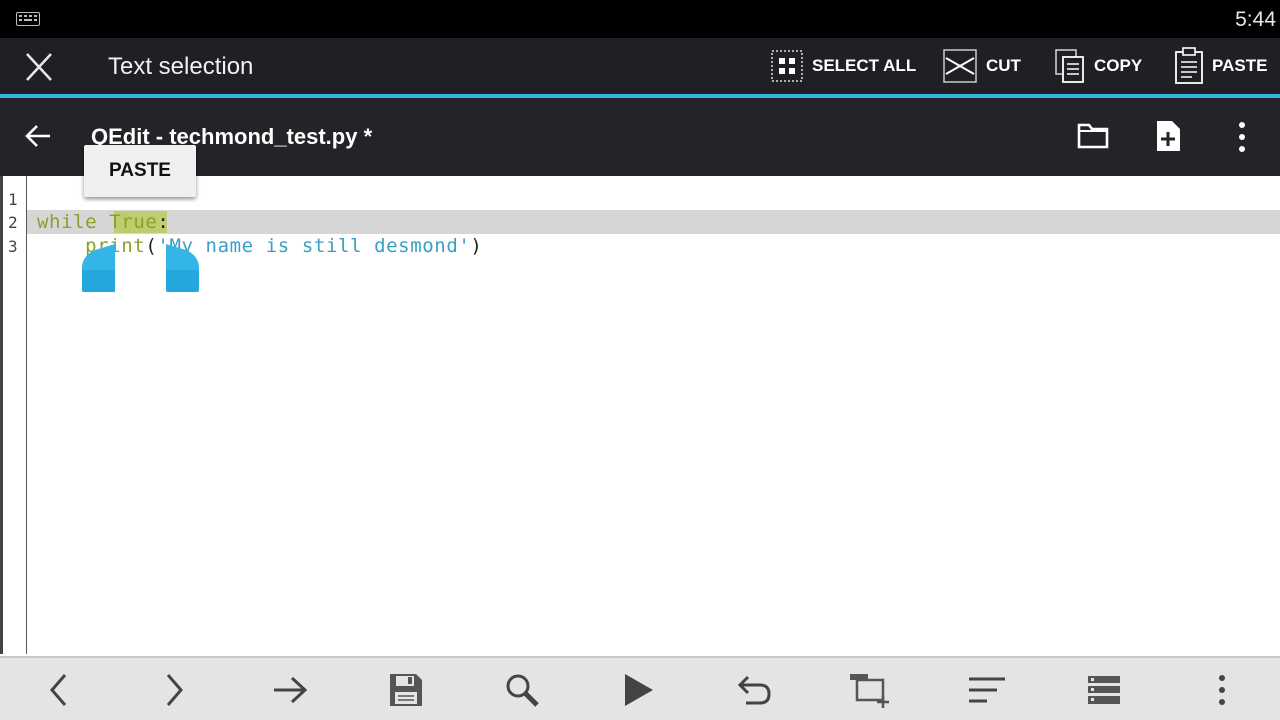 This screenshot has width=1280, height=720. What do you see at coordinates (981, 66) in the screenshot?
I see `cut-button: CUT` at bounding box center [981, 66].